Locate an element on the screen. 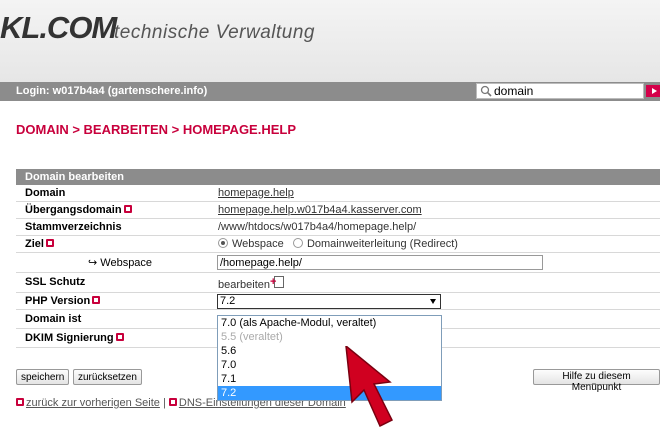 This screenshot has height=446, width=660. label-uebergangsdomain: Übergangsdomain is located at coordinates (73, 210).